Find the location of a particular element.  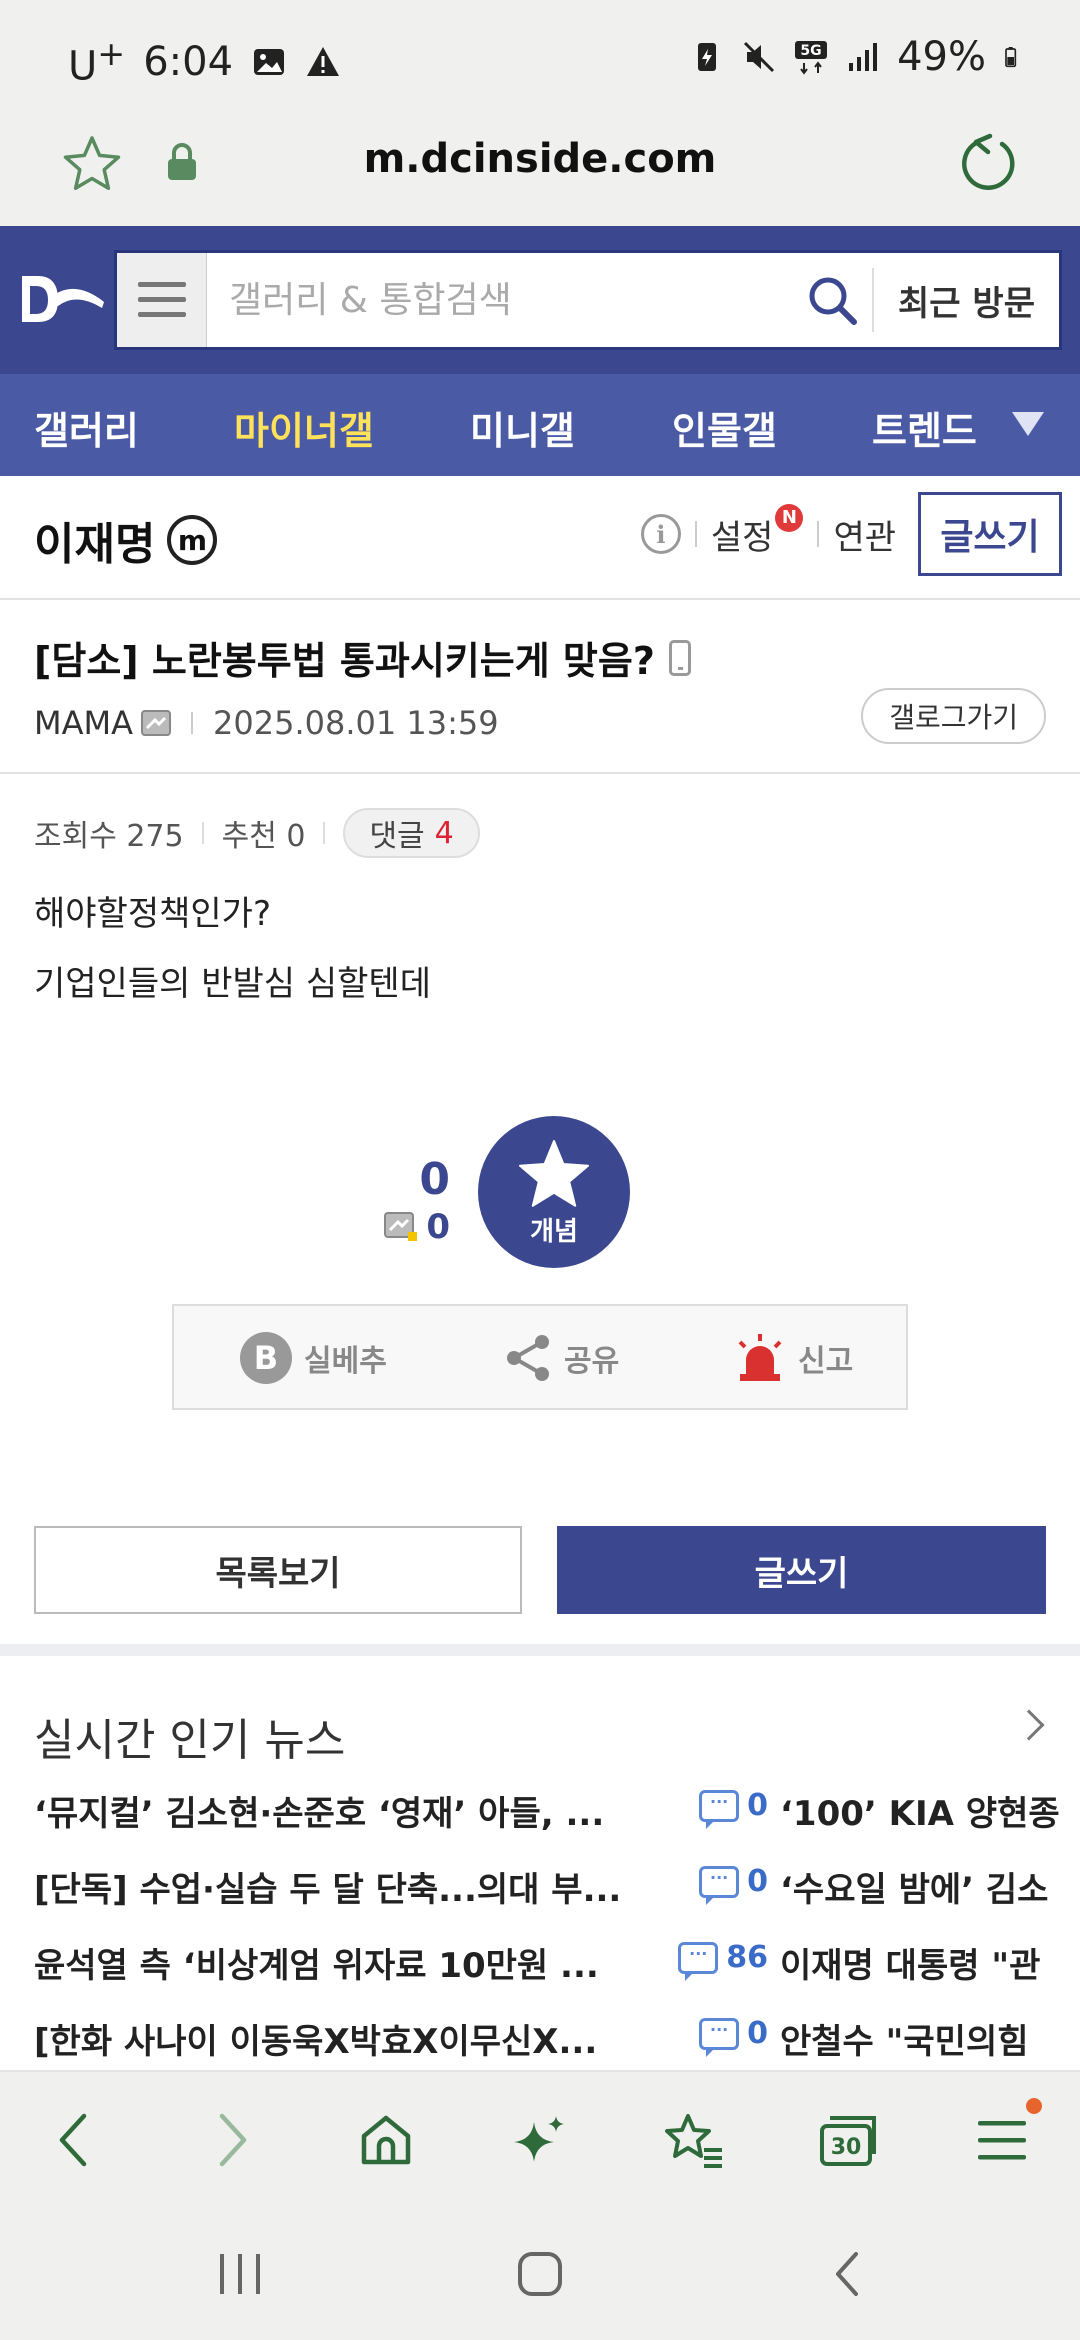

gallery-tabs: 갤러리 마이너갤 미니갤 인물갤 트렌드 is located at coordinates (540, 425).